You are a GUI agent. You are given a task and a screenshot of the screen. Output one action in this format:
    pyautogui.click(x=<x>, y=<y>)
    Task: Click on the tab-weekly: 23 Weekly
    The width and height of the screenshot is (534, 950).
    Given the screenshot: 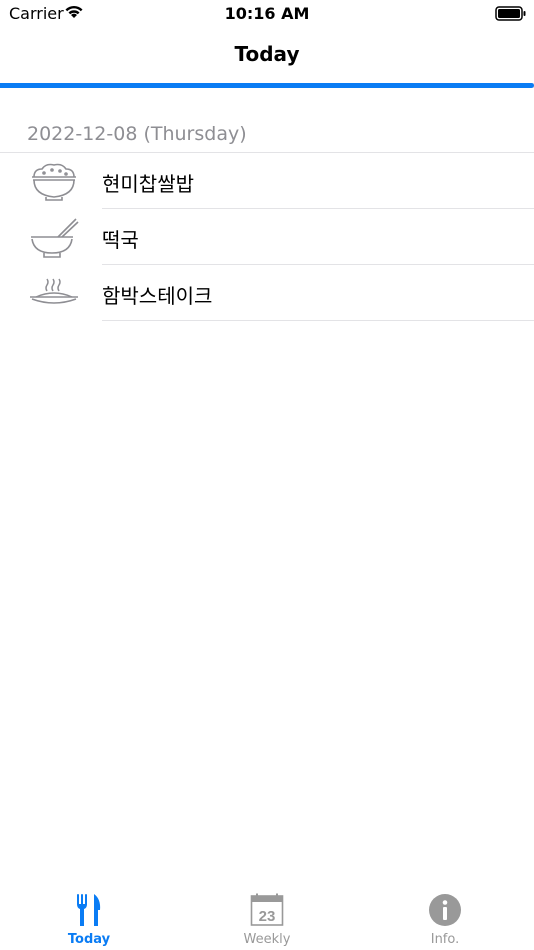 What is the action you would take?
    pyautogui.click(x=267, y=916)
    